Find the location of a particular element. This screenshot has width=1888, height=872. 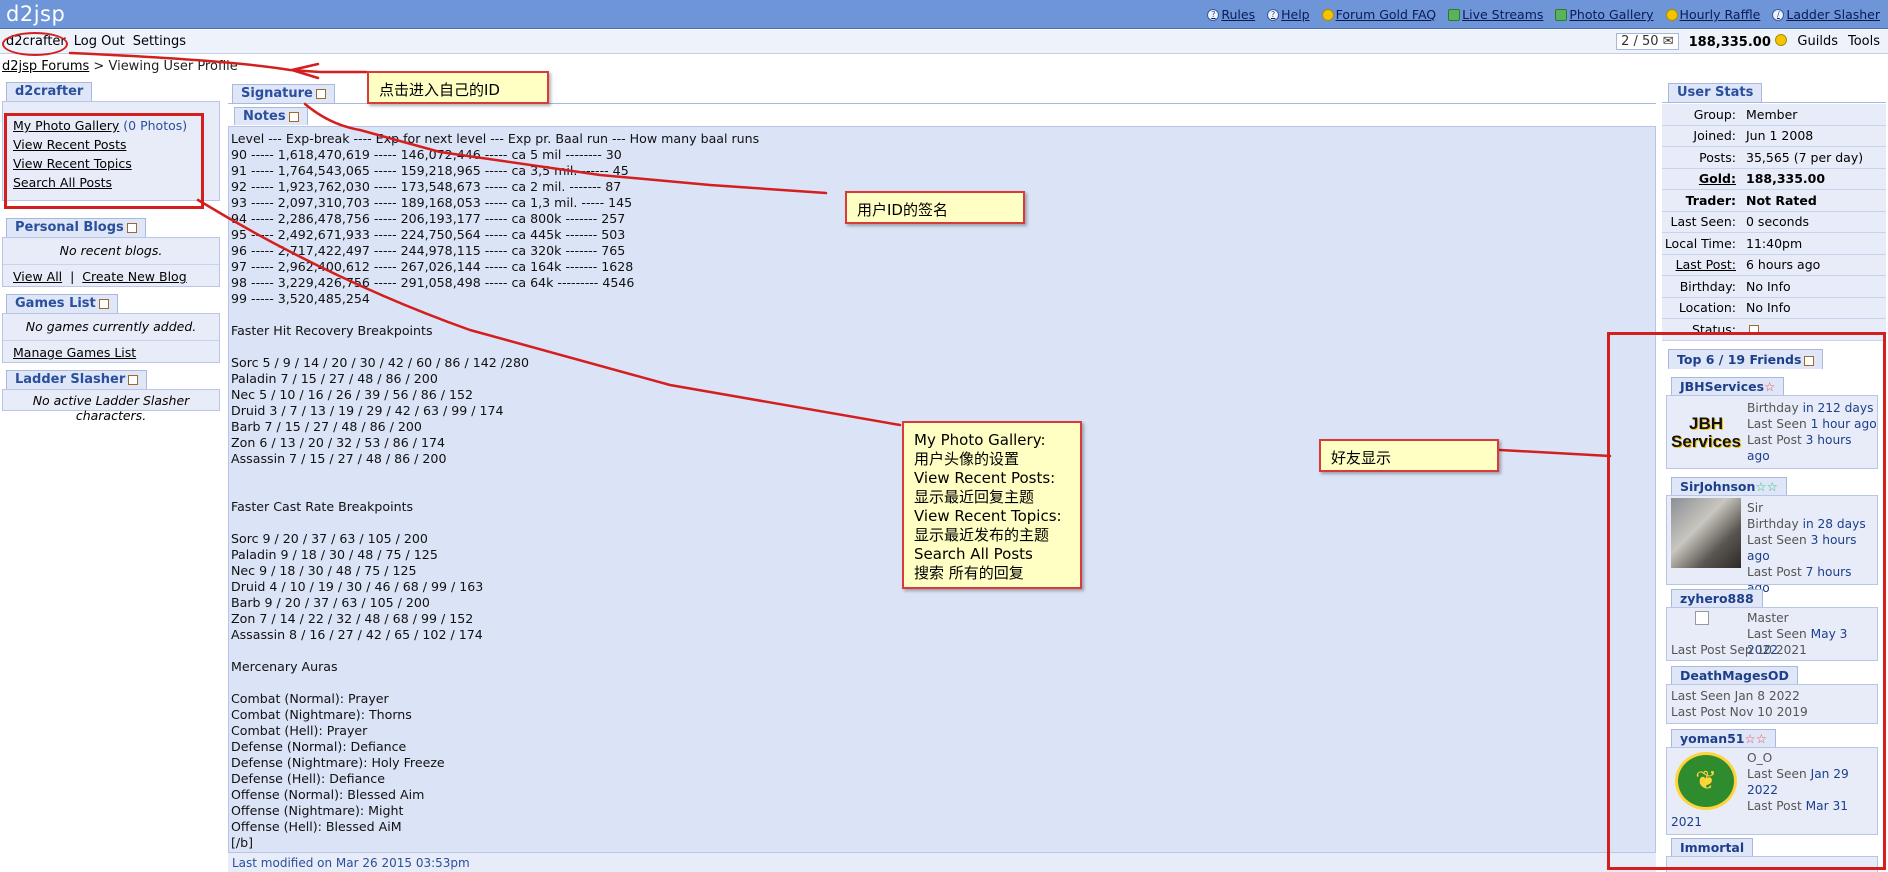

personal-blogs-tab: Personal Blogs is located at coordinates (76, 227).